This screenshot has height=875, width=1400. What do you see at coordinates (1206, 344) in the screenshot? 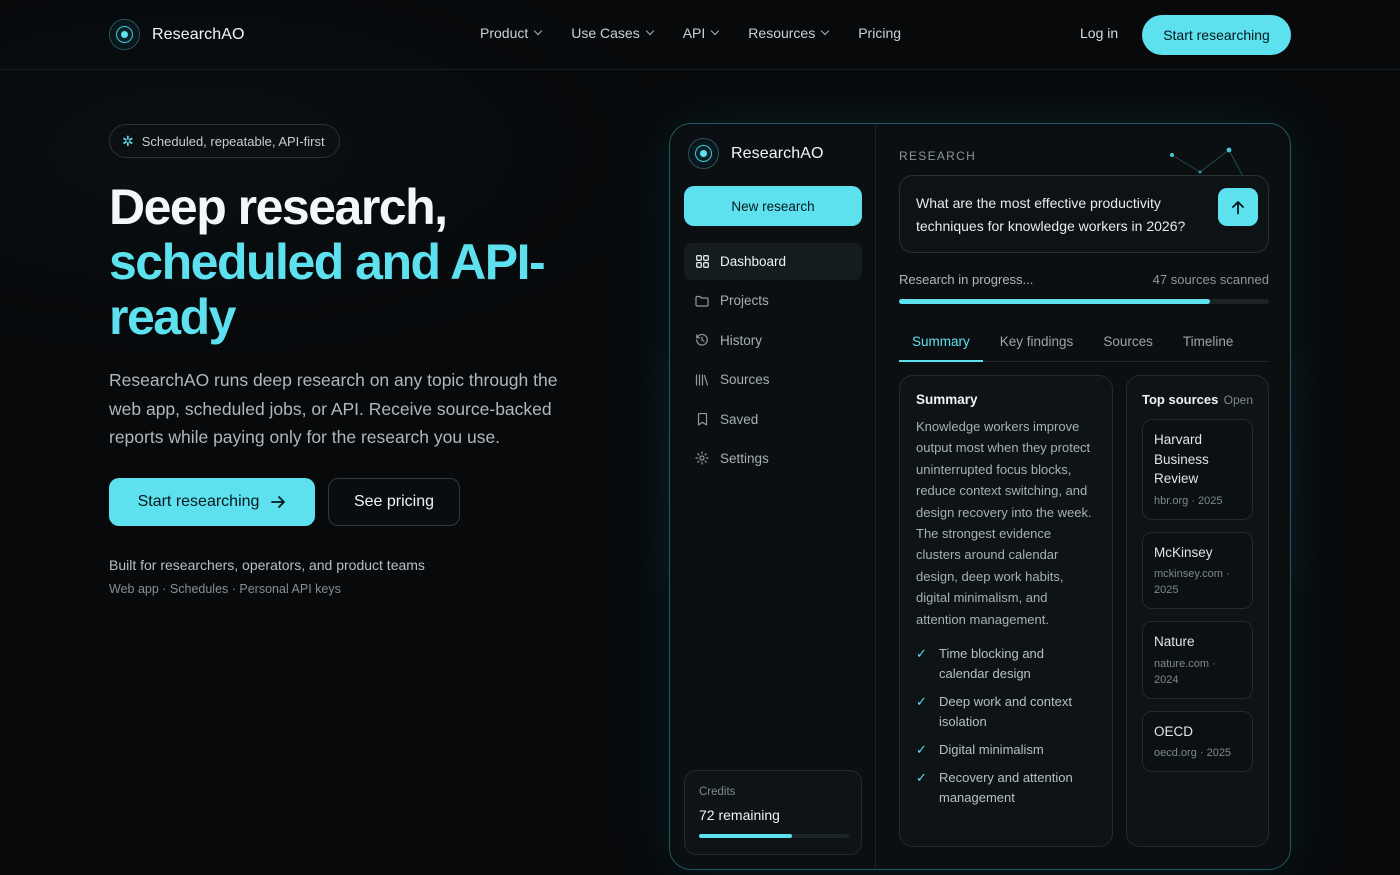
I see `tab-timeline: Timeline` at bounding box center [1206, 344].